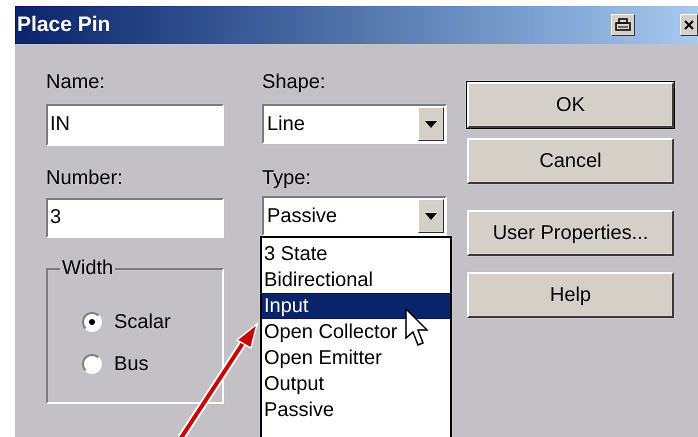 The height and width of the screenshot is (437, 698). What do you see at coordinates (356, 358) in the screenshot?
I see `list-option: Open Emitter` at bounding box center [356, 358].